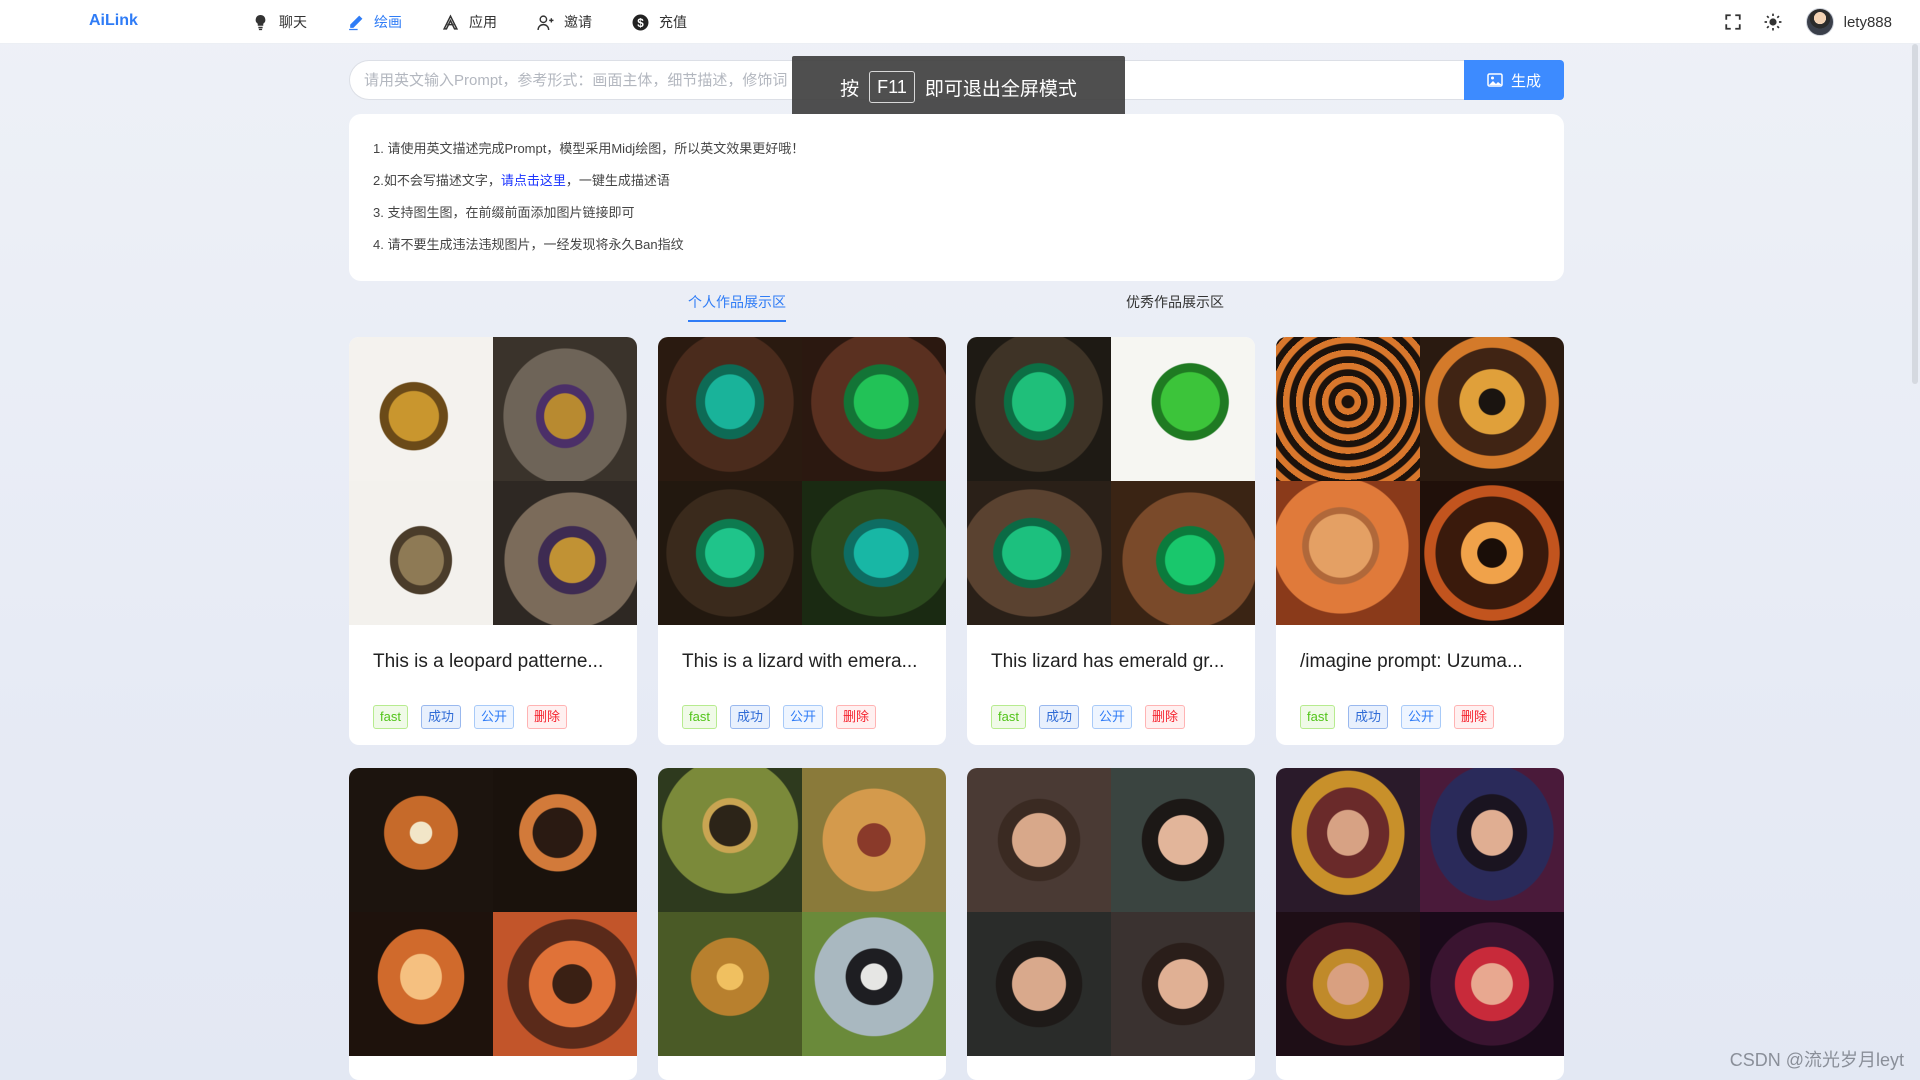 This screenshot has width=1920, height=1080. Describe the element at coordinates (1816, 1060) in the screenshot. I see `watermark: CSDN @流光岁月leyt` at that location.